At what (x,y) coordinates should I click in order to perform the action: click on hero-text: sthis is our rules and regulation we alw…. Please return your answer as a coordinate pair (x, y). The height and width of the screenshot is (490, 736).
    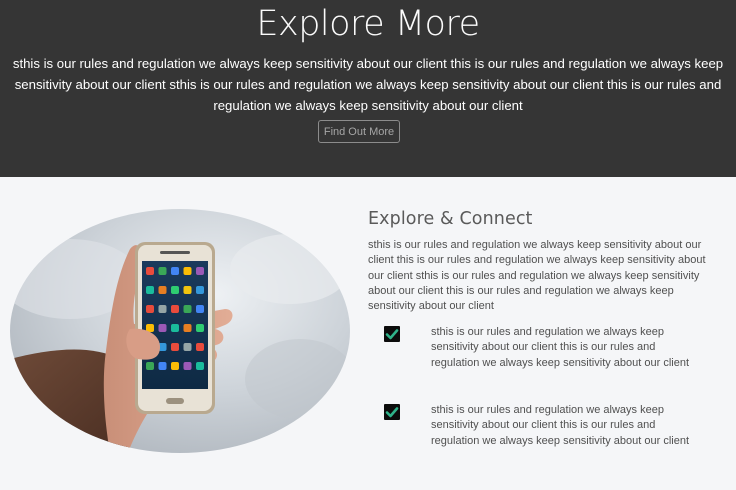
    Looking at the image, I should click on (368, 84).